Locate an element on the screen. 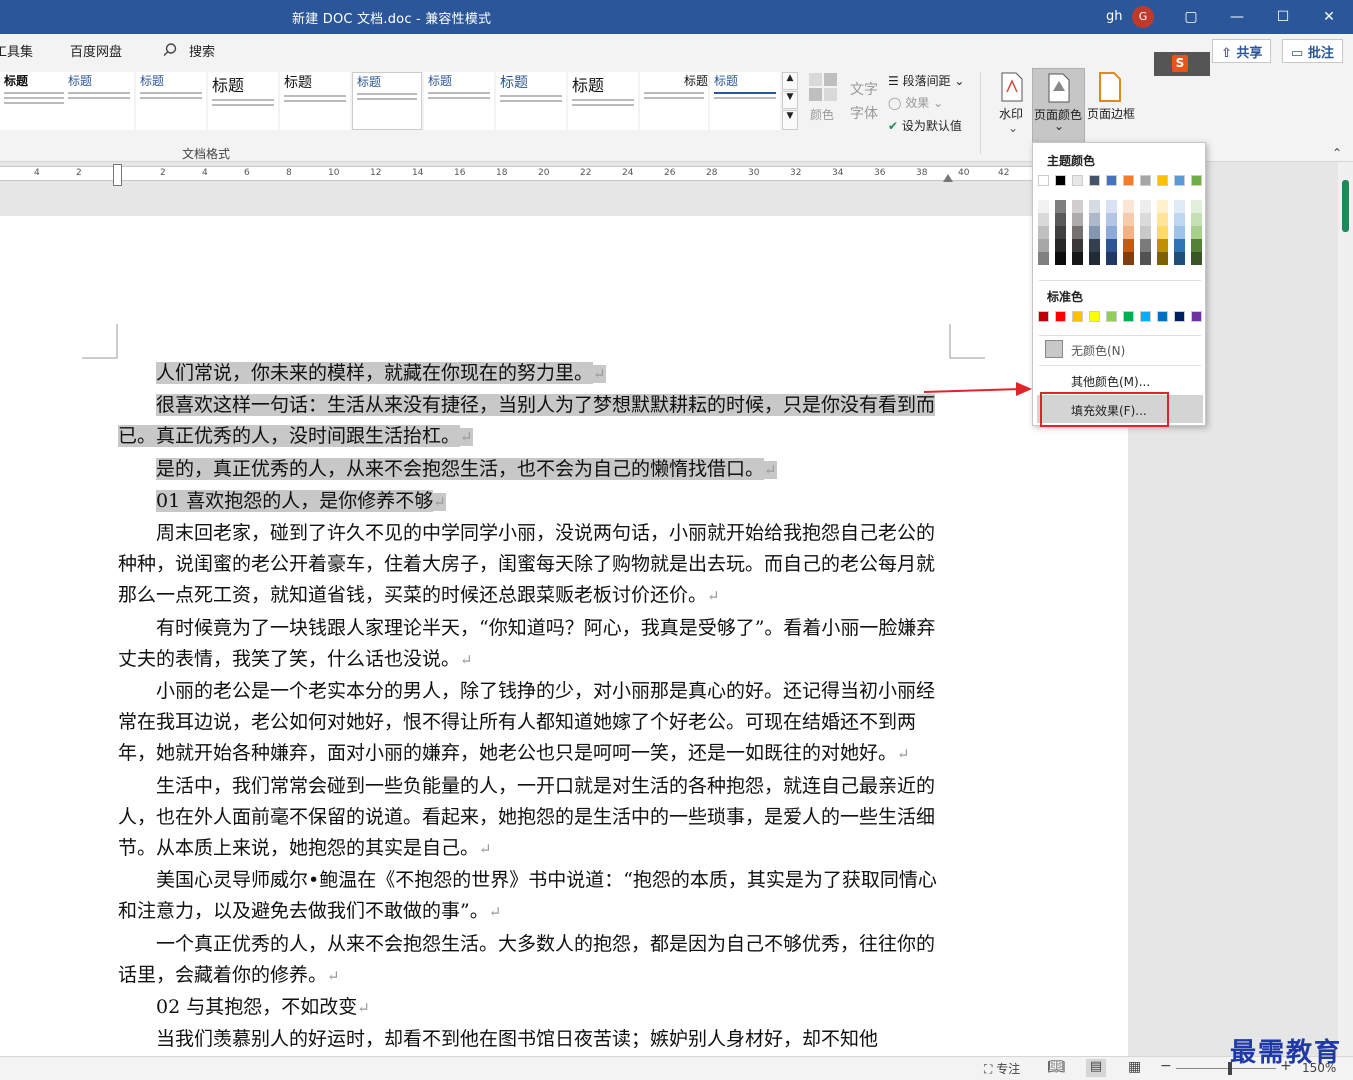 The width and height of the screenshot is (1353, 1080). vertical-scrollbar is located at coordinates (1345, 609).